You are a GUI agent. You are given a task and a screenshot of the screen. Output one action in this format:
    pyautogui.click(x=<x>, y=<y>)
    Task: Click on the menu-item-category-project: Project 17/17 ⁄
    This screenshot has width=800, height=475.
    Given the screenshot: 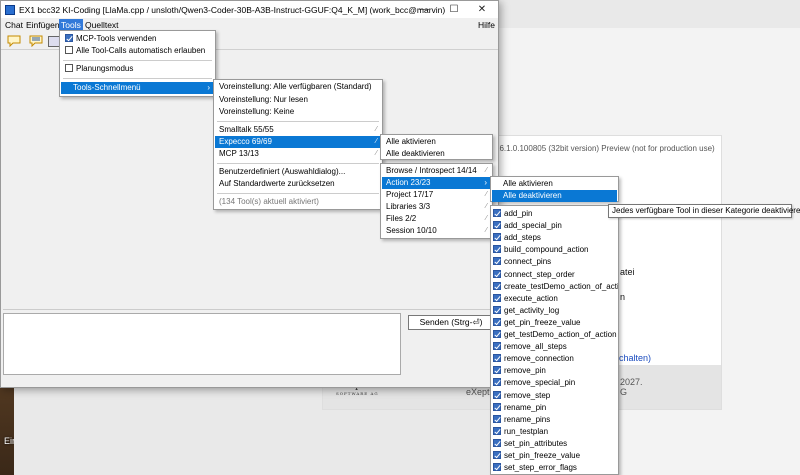 What is the action you would take?
    pyautogui.click(x=436, y=195)
    